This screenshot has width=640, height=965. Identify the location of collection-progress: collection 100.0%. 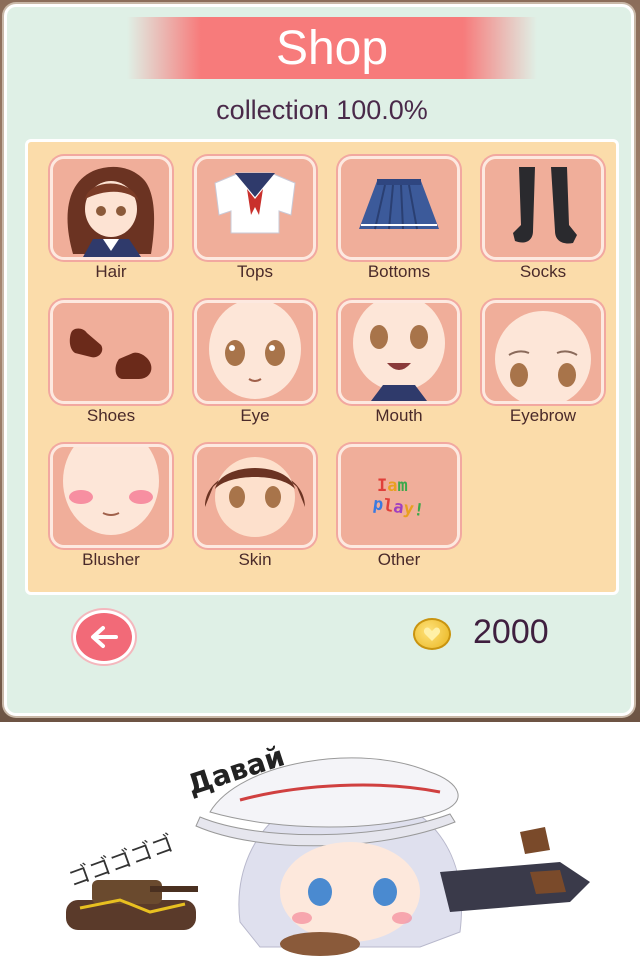
(322, 110).